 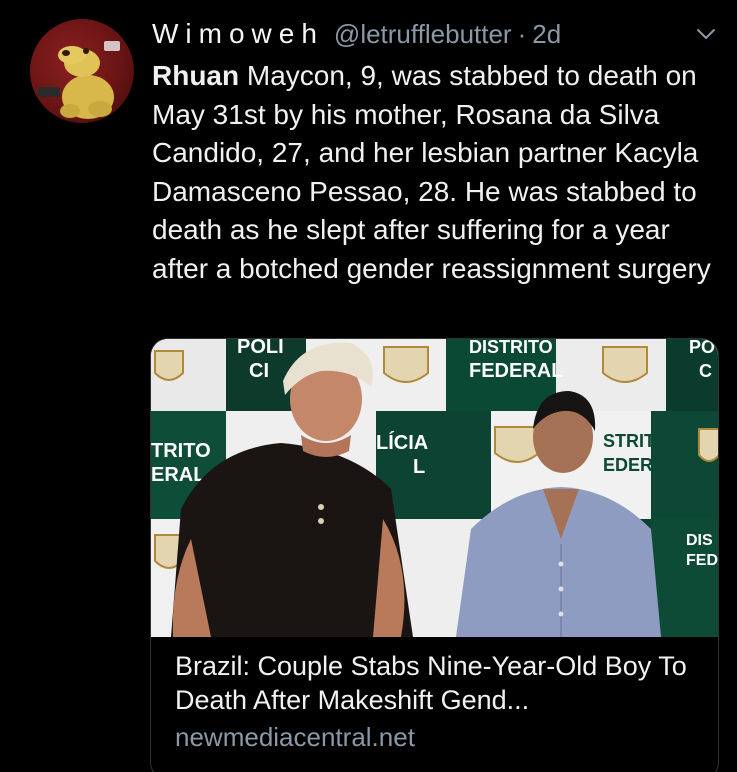 I want to click on tweet-header: Wimoweh @letrufflebutter · 2d, so click(x=356, y=35).